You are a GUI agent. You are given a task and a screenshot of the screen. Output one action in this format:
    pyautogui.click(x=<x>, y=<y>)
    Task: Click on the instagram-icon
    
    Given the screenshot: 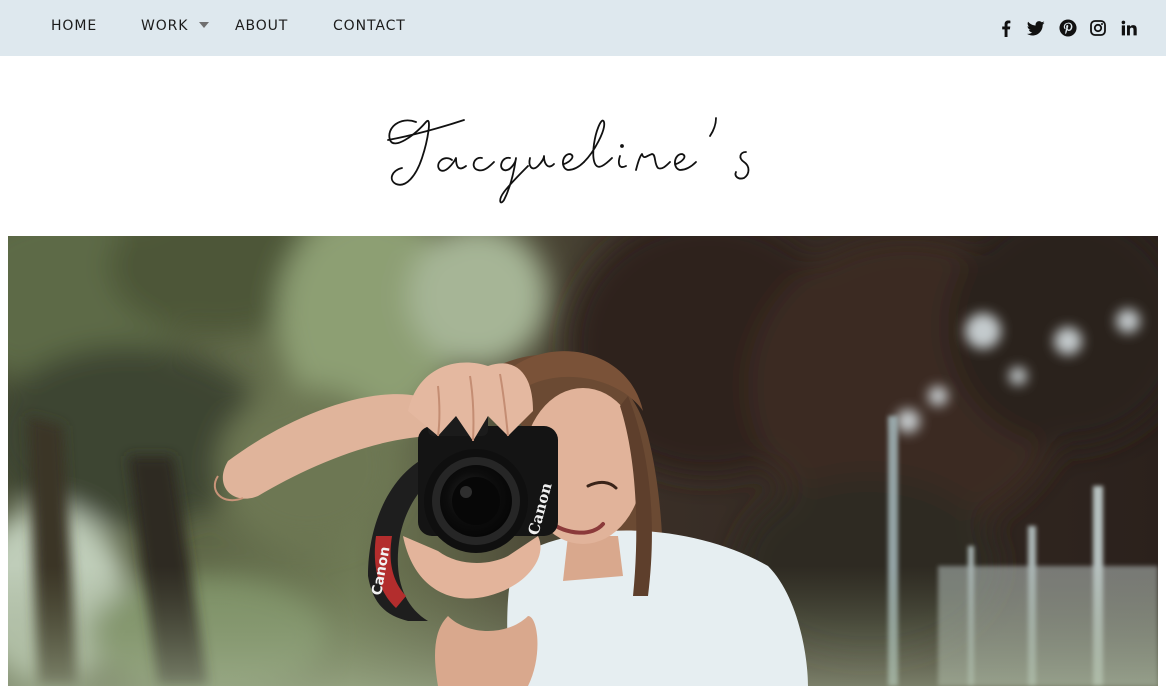 What is the action you would take?
    pyautogui.click(x=1098, y=28)
    